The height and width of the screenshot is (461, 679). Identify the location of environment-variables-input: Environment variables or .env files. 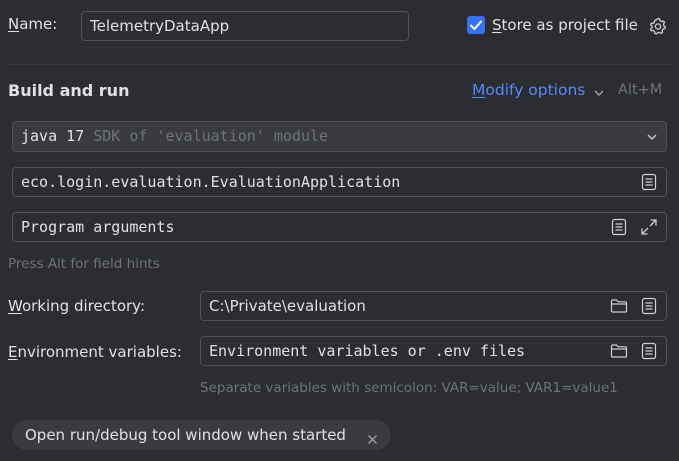
(433, 351).